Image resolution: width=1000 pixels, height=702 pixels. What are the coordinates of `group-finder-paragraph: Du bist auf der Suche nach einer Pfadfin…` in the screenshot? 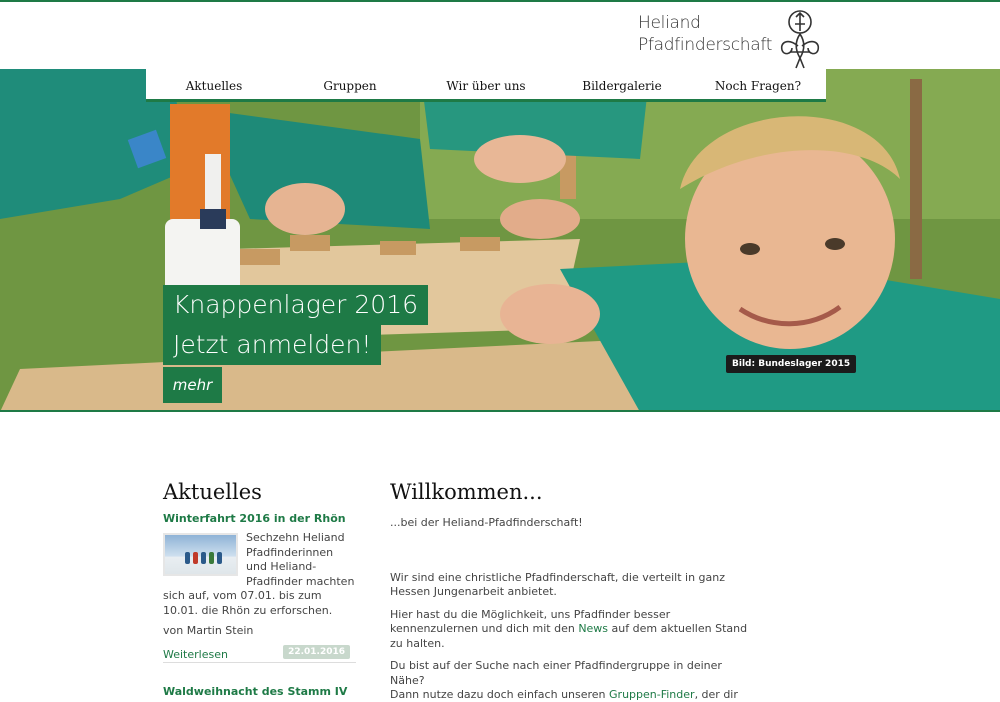 It's located at (564, 680).